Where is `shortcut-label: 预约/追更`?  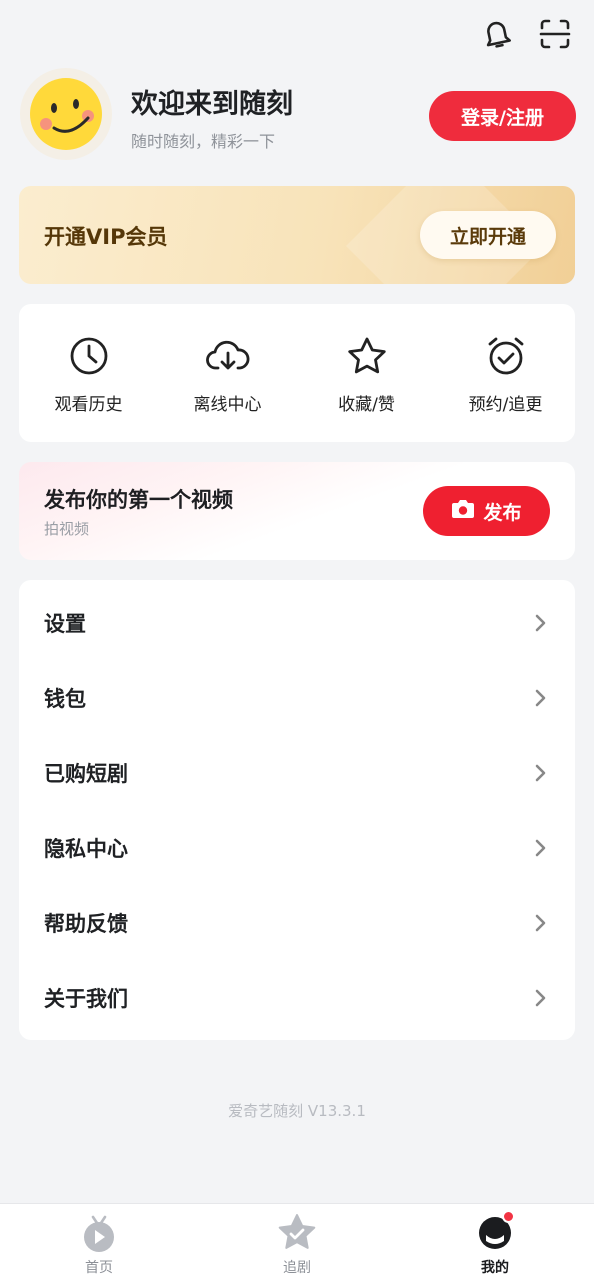 shortcut-label: 预约/追更 is located at coordinates (505, 405).